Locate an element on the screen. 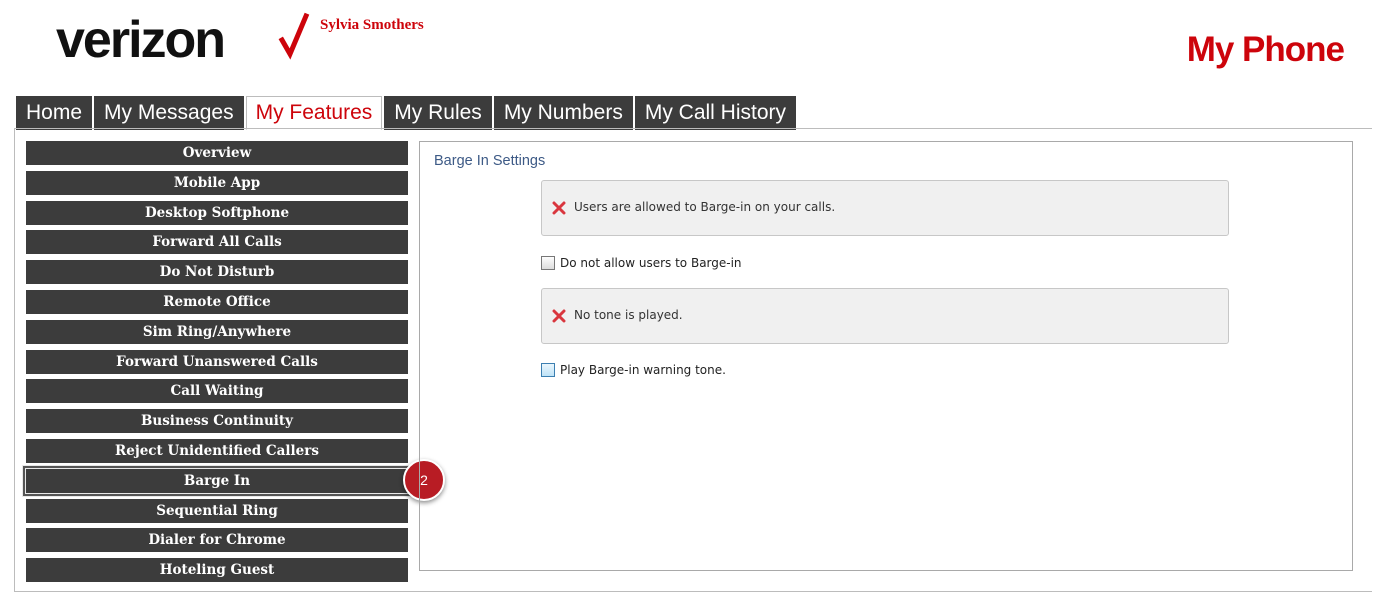 Image resolution: width=1376 pixels, height=605 pixels. warning-tone-label: Play Barge-in warning tone. is located at coordinates (643, 370).